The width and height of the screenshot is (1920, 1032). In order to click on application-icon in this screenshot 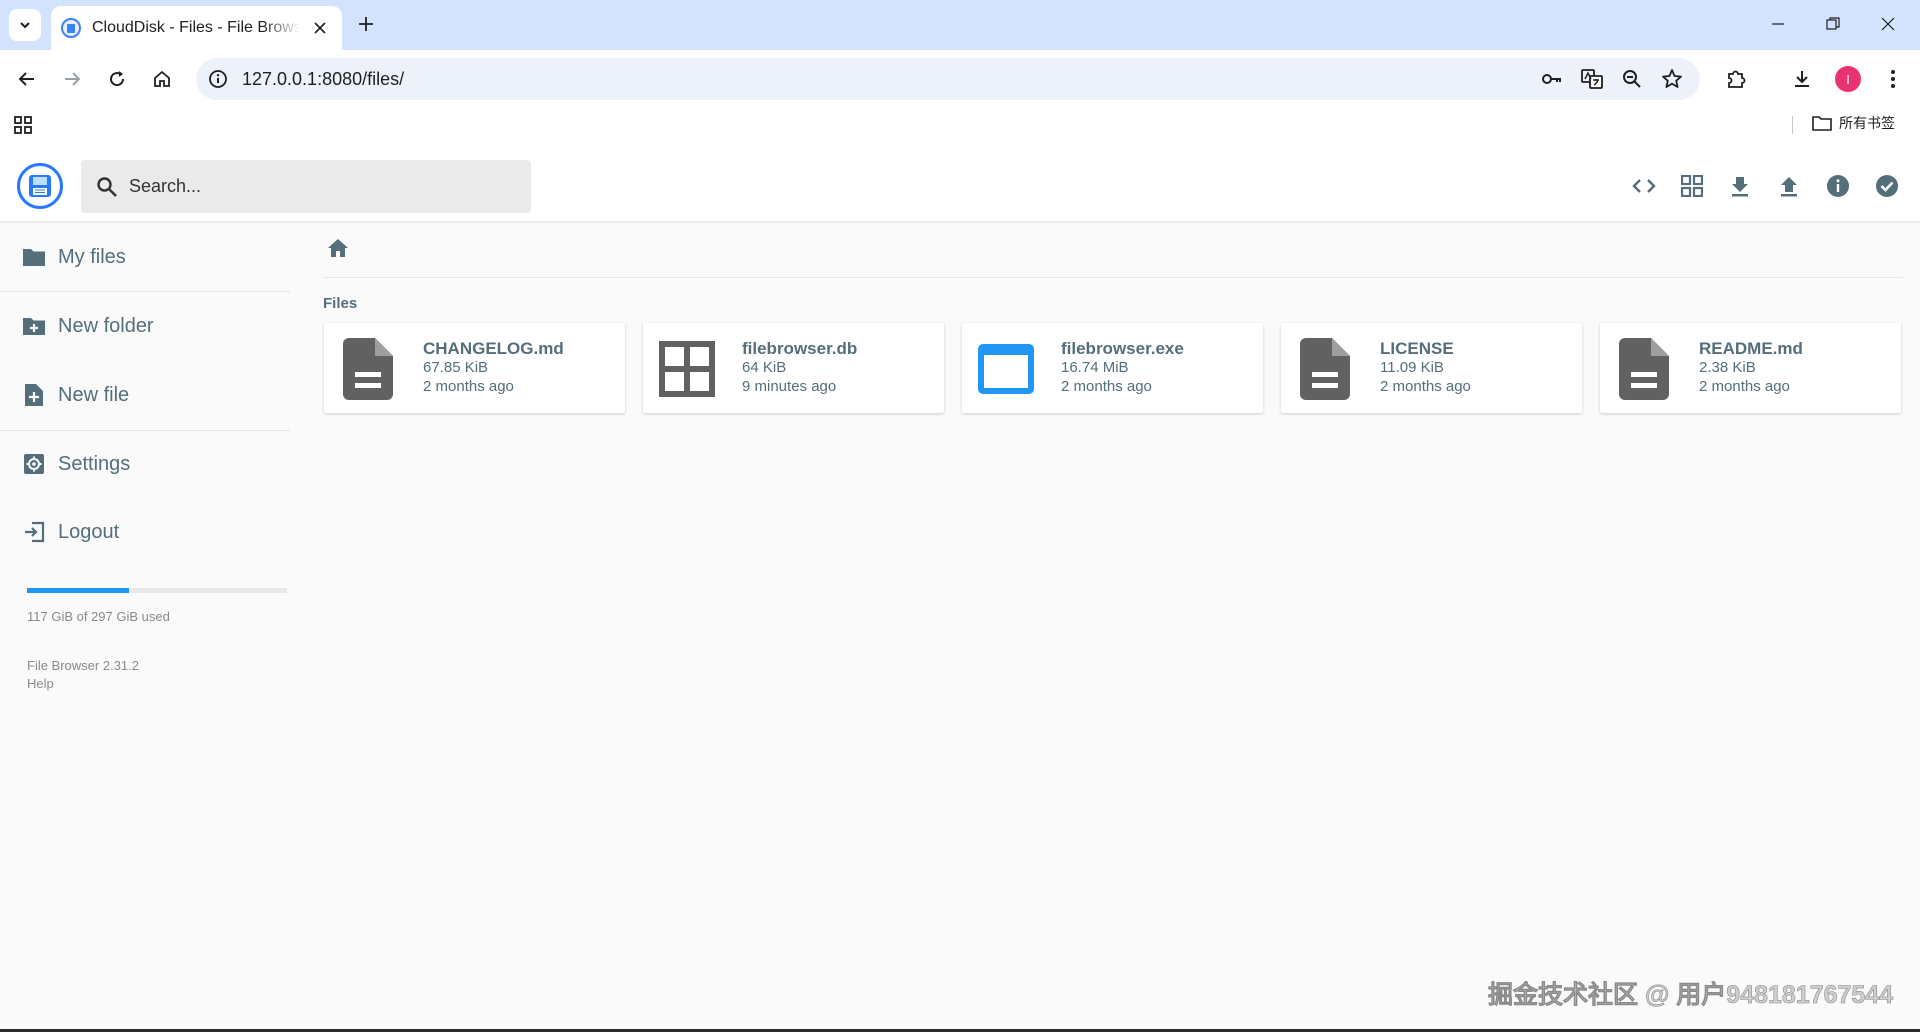, I will do `click(1006, 369)`.